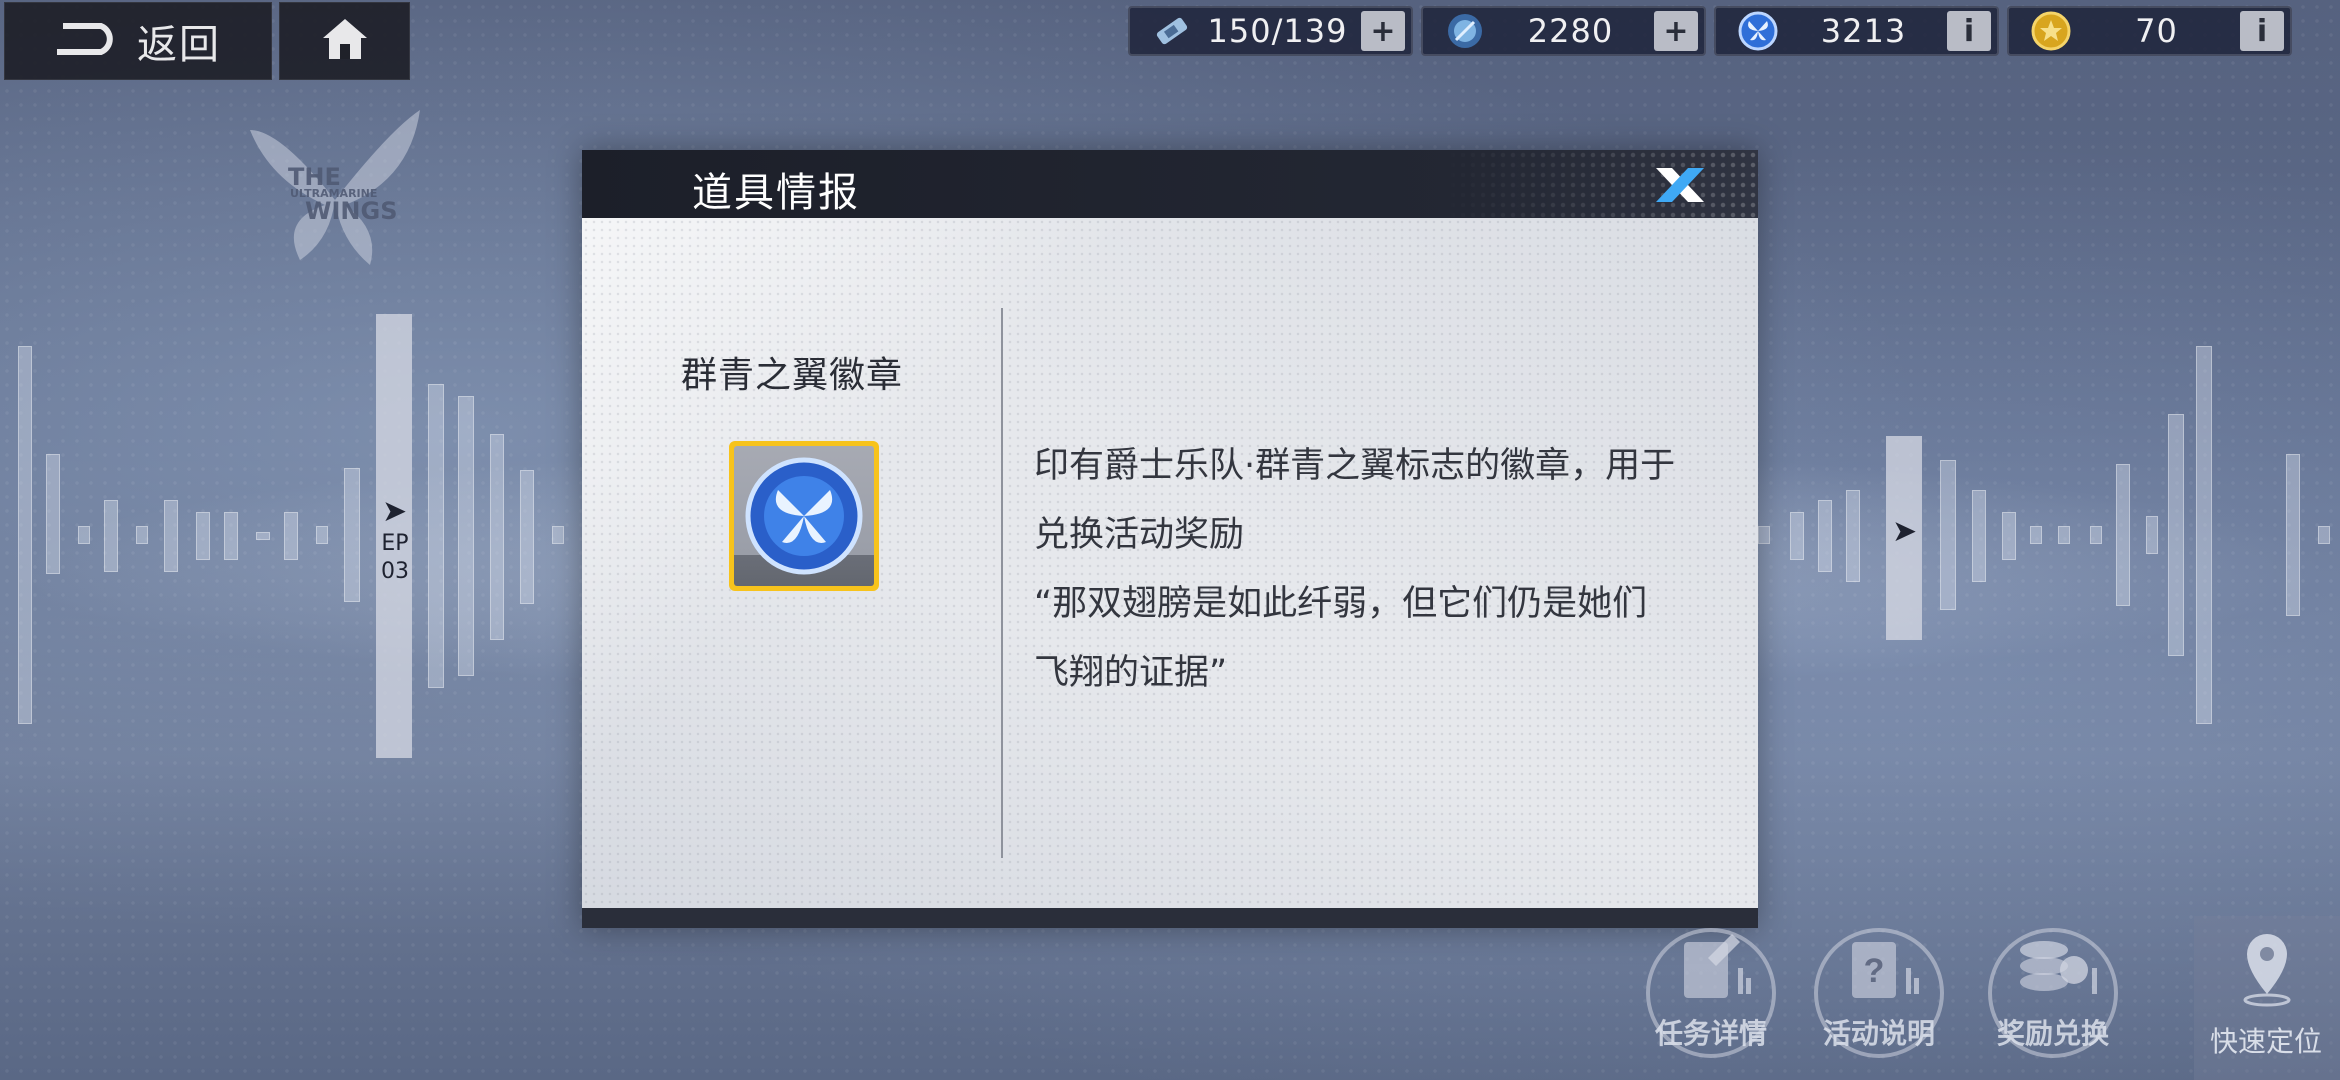  I want to click on badge-info-button: i, so click(1969, 31).